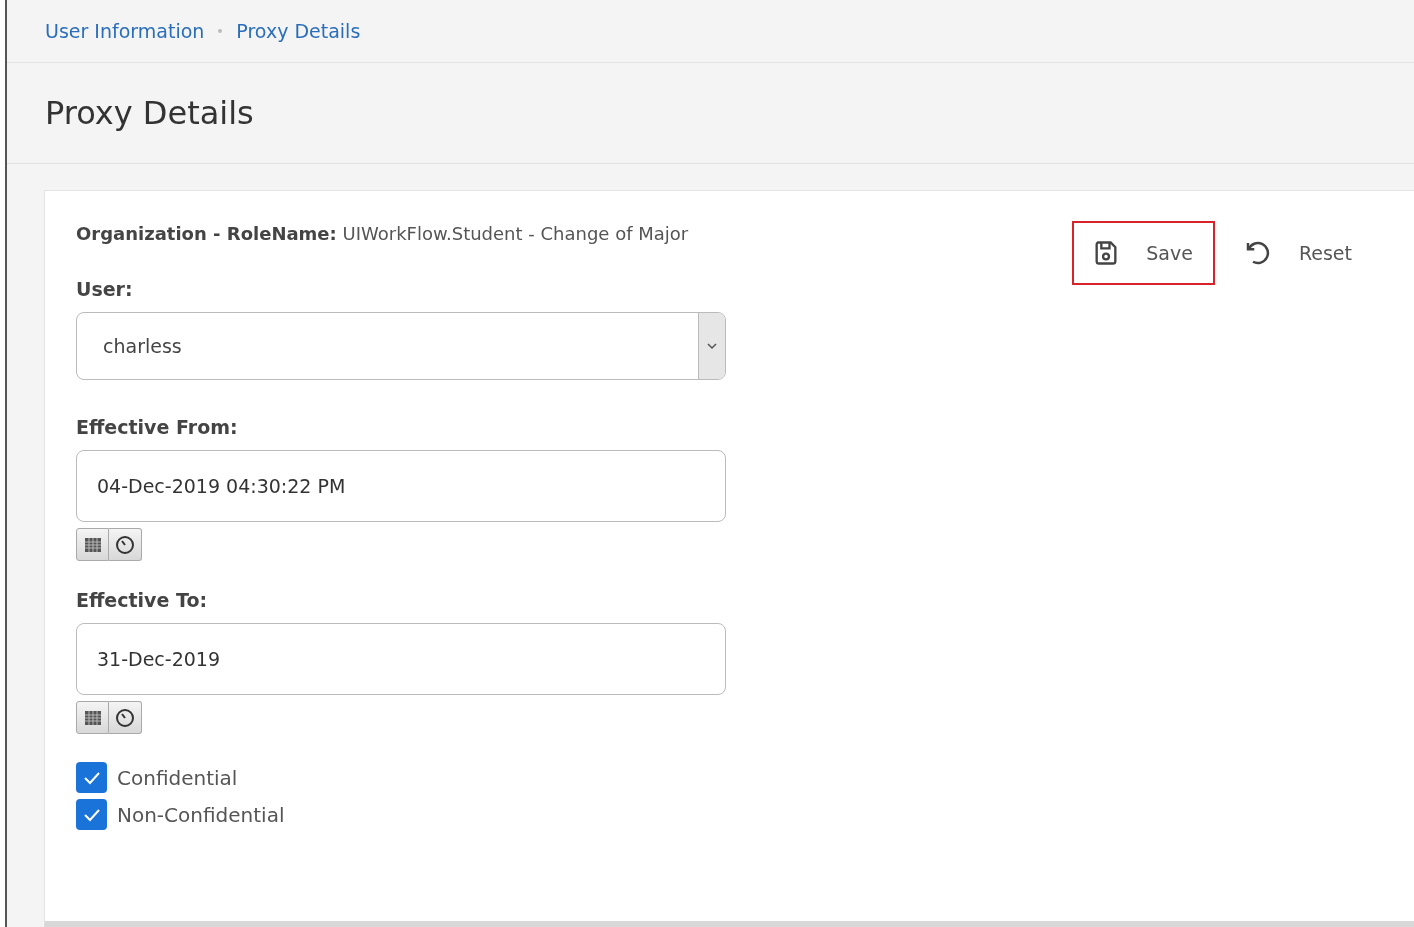 This screenshot has height=927, width=1414. I want to click on field-label: Effective From:, so click(157, 427).